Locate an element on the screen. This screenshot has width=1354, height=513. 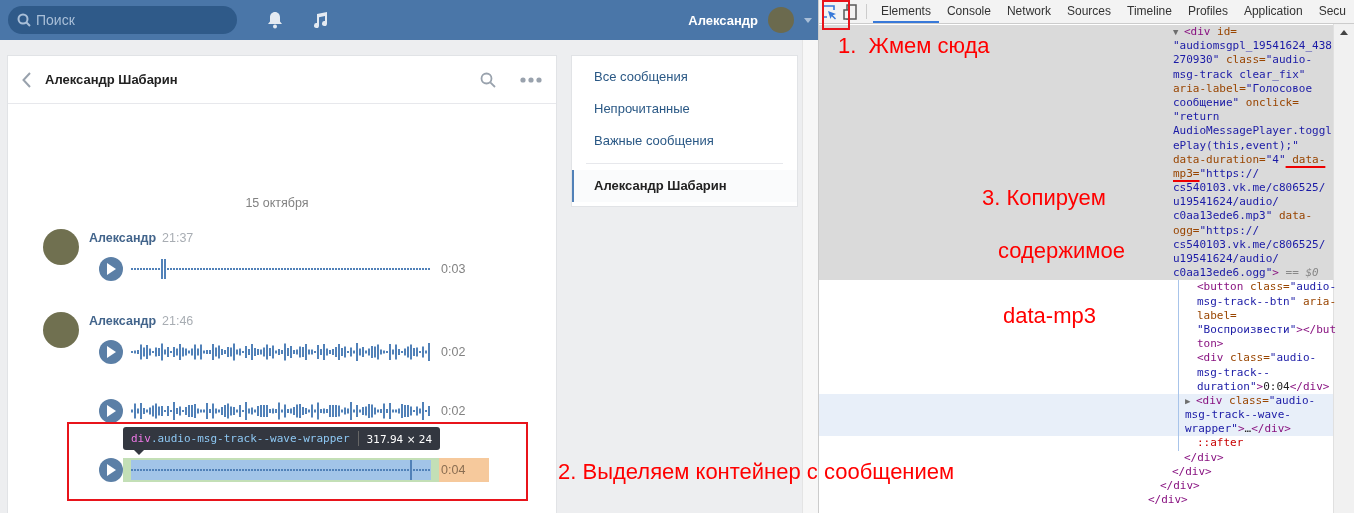
dialog-title: Александр Шабарин is located at coordinates (111, 79).